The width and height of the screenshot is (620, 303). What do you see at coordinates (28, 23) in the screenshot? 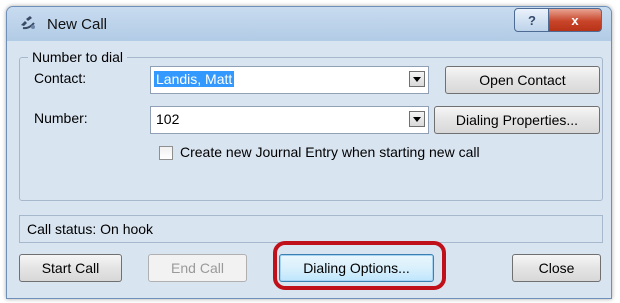
I see `phone-call-icon` at bounding box center [28, 23].